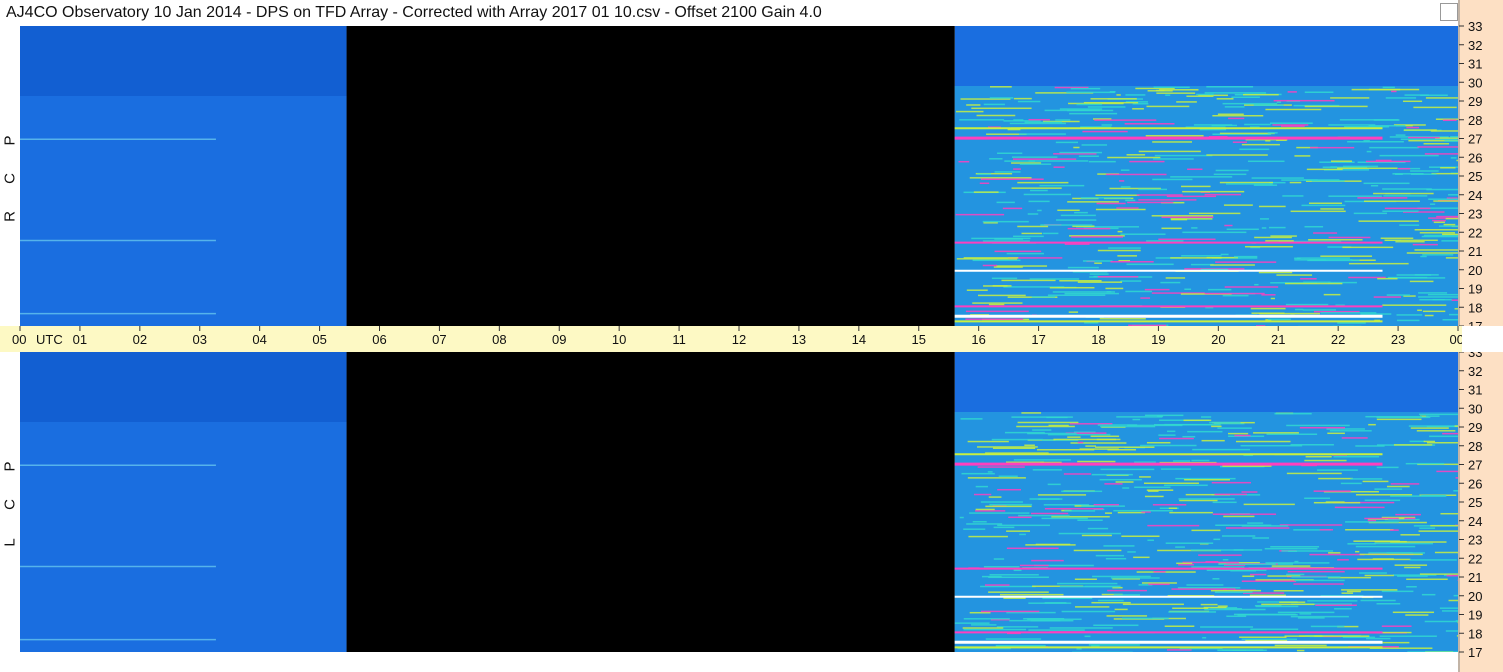 The height and width of the screenshot is (672, 1503). I want to click on rcp-freq-tick-label: 31, so click(1475, 64).